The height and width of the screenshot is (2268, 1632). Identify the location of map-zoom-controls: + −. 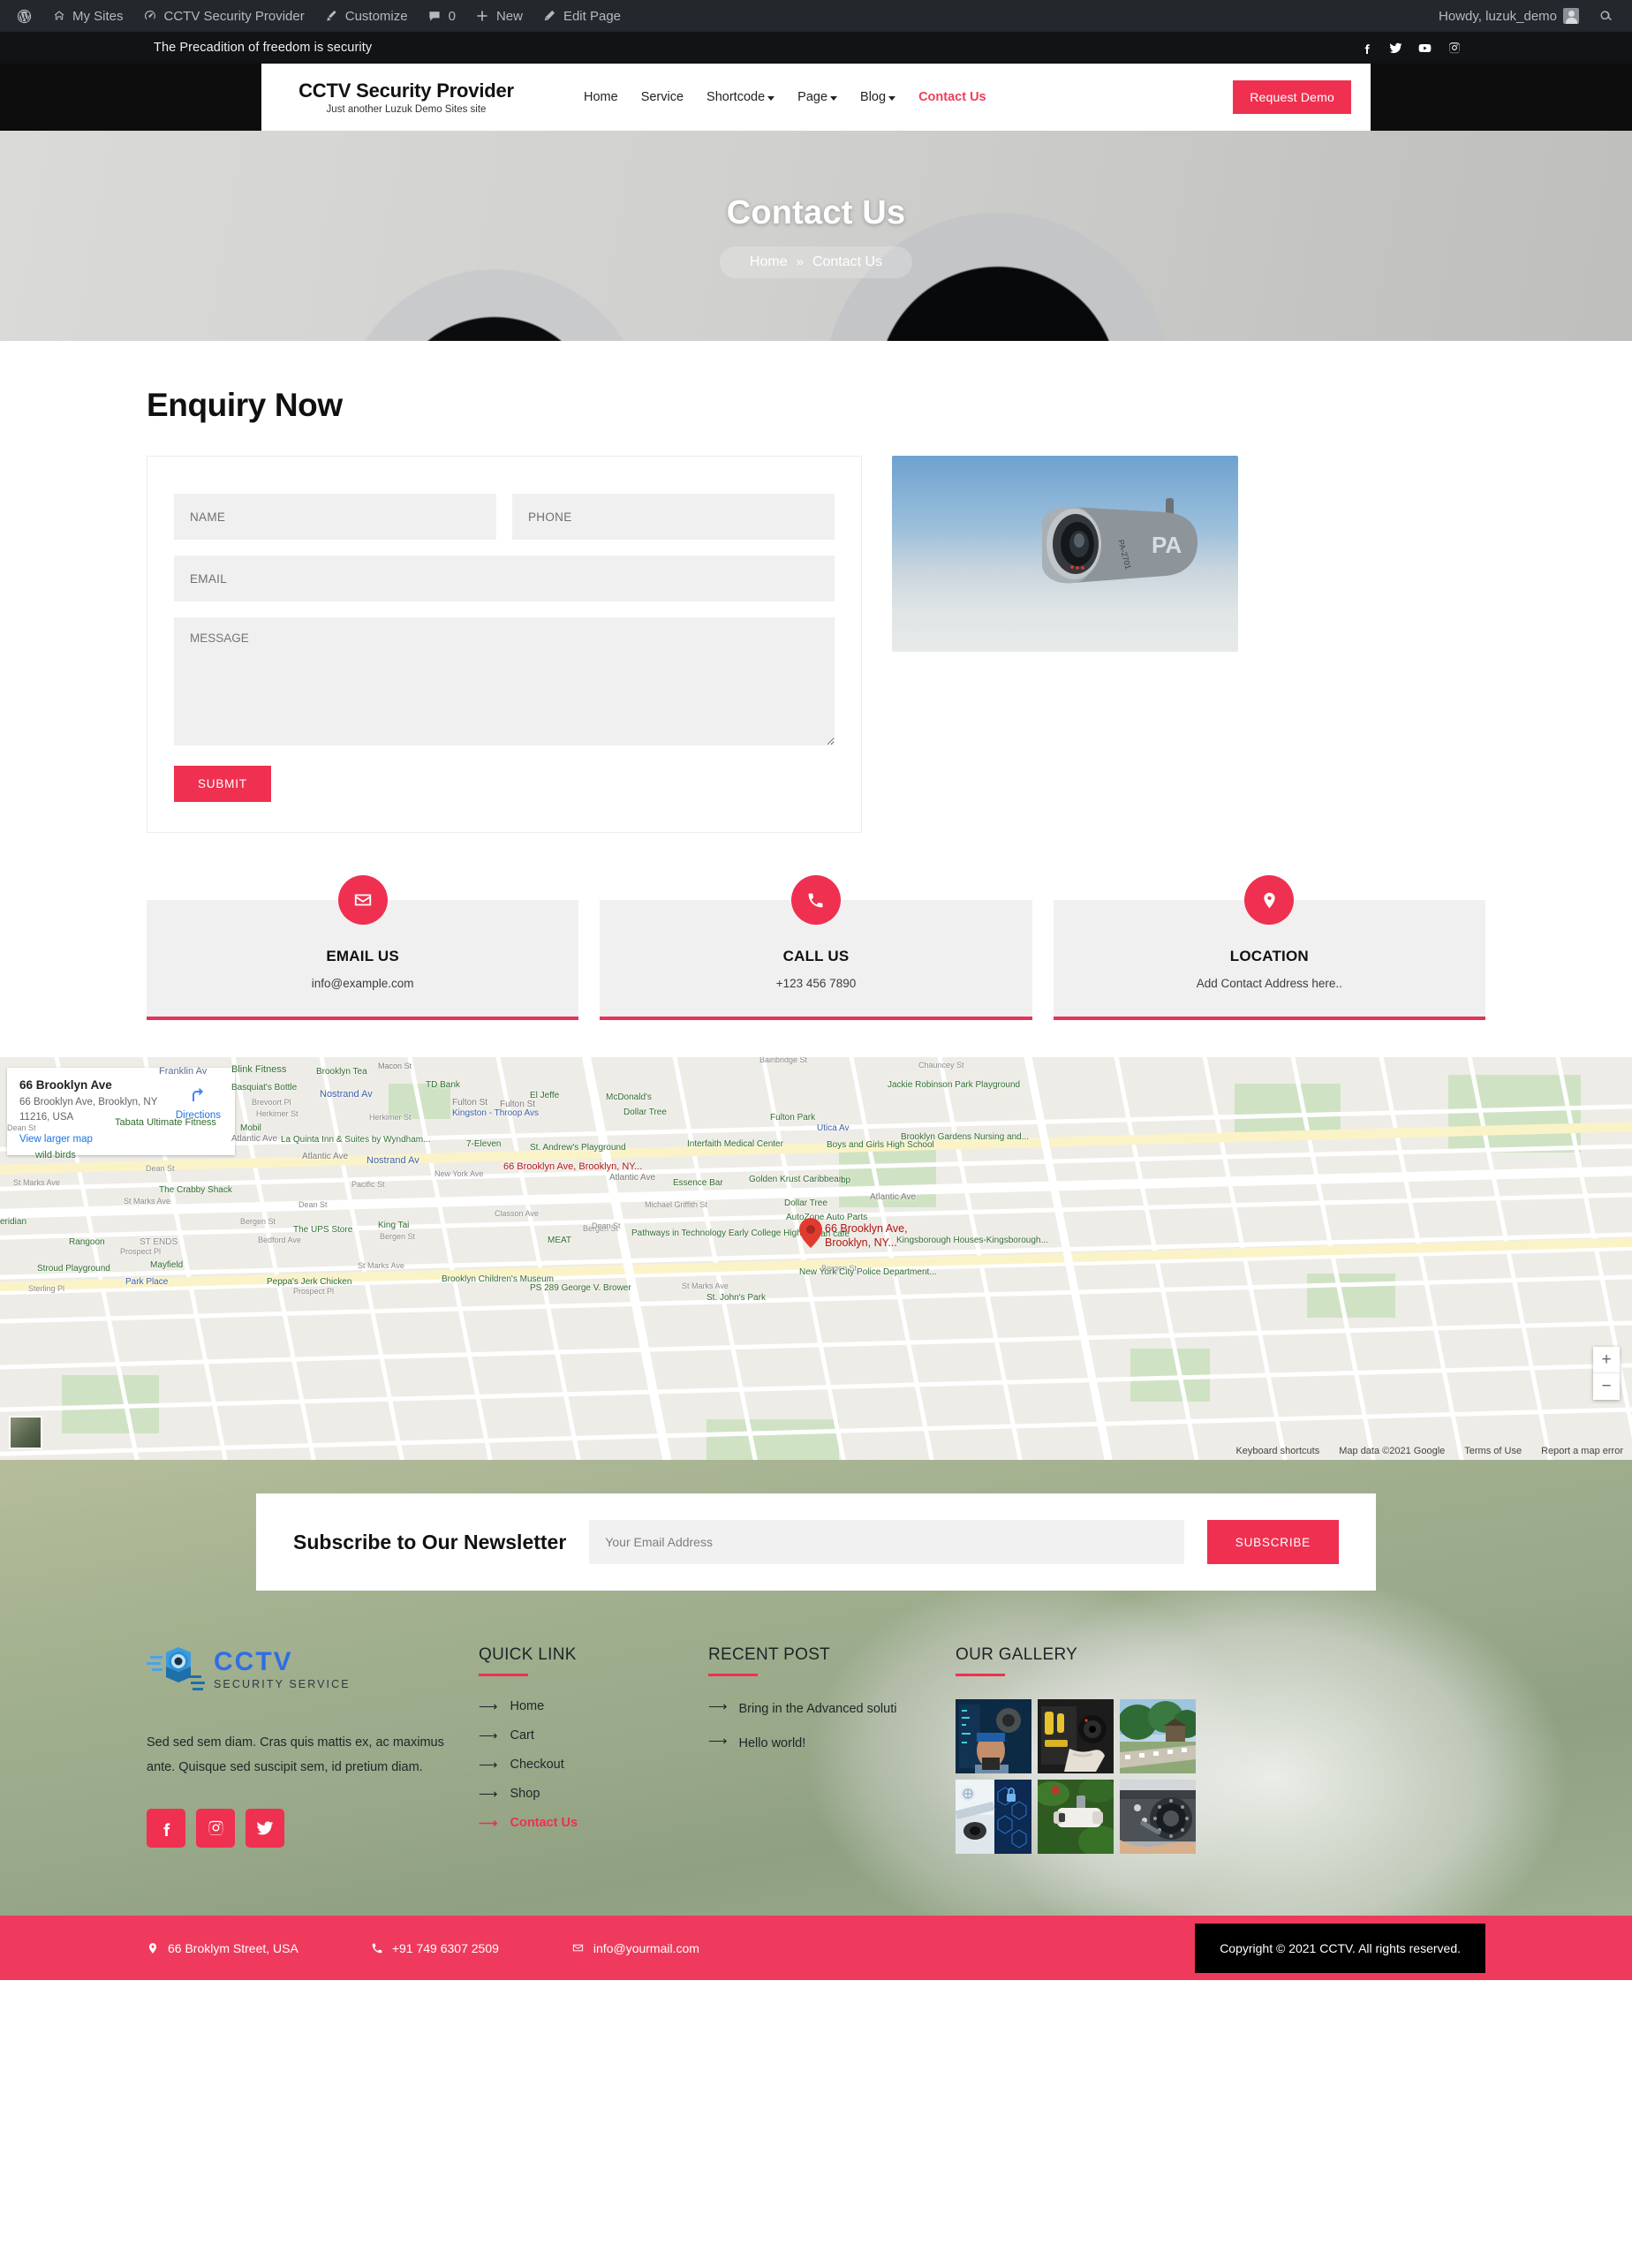
(1606, 1374).